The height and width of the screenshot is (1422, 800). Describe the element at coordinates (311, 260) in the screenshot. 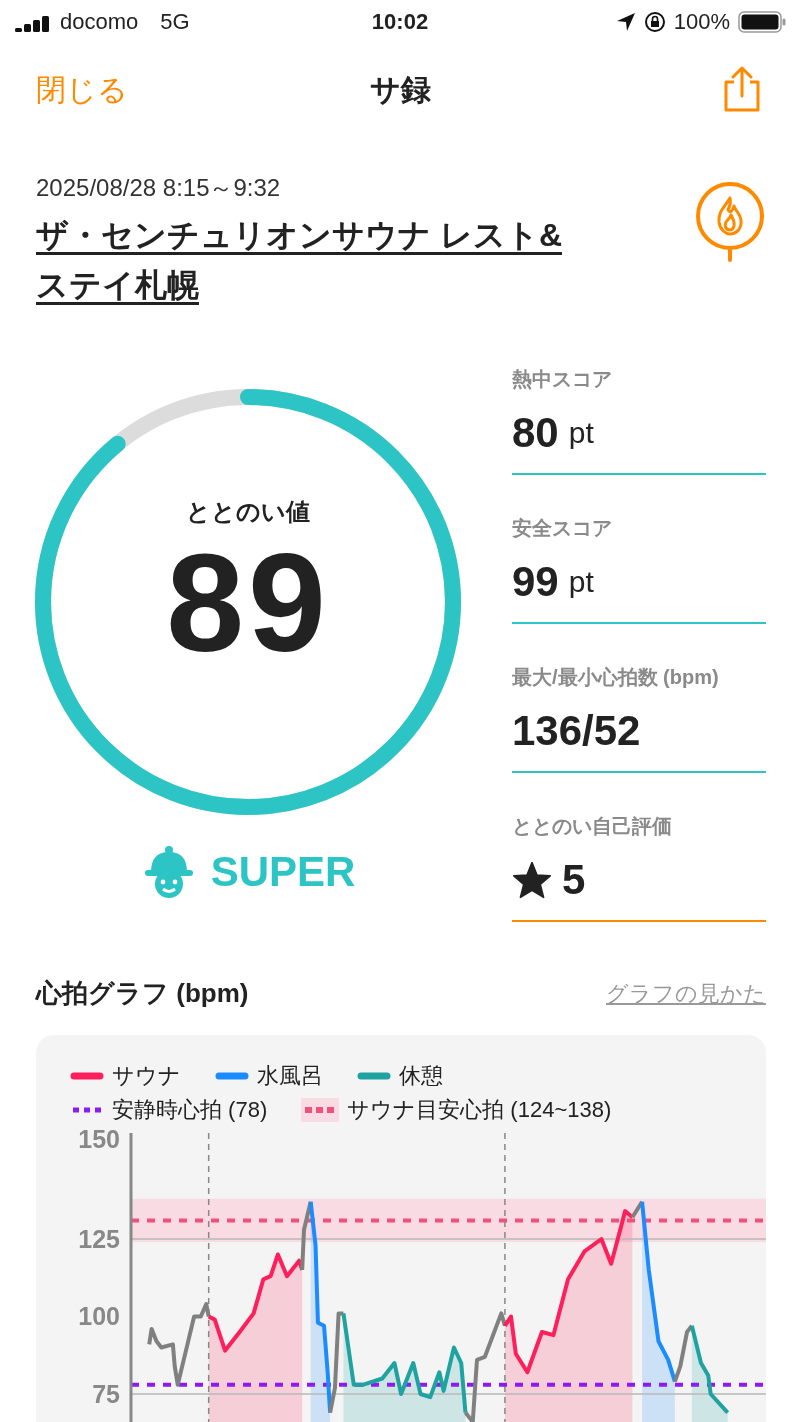

I see `facility-link: ザ・センチュリオンサウナ レスト&ステイ札幌` at that location.